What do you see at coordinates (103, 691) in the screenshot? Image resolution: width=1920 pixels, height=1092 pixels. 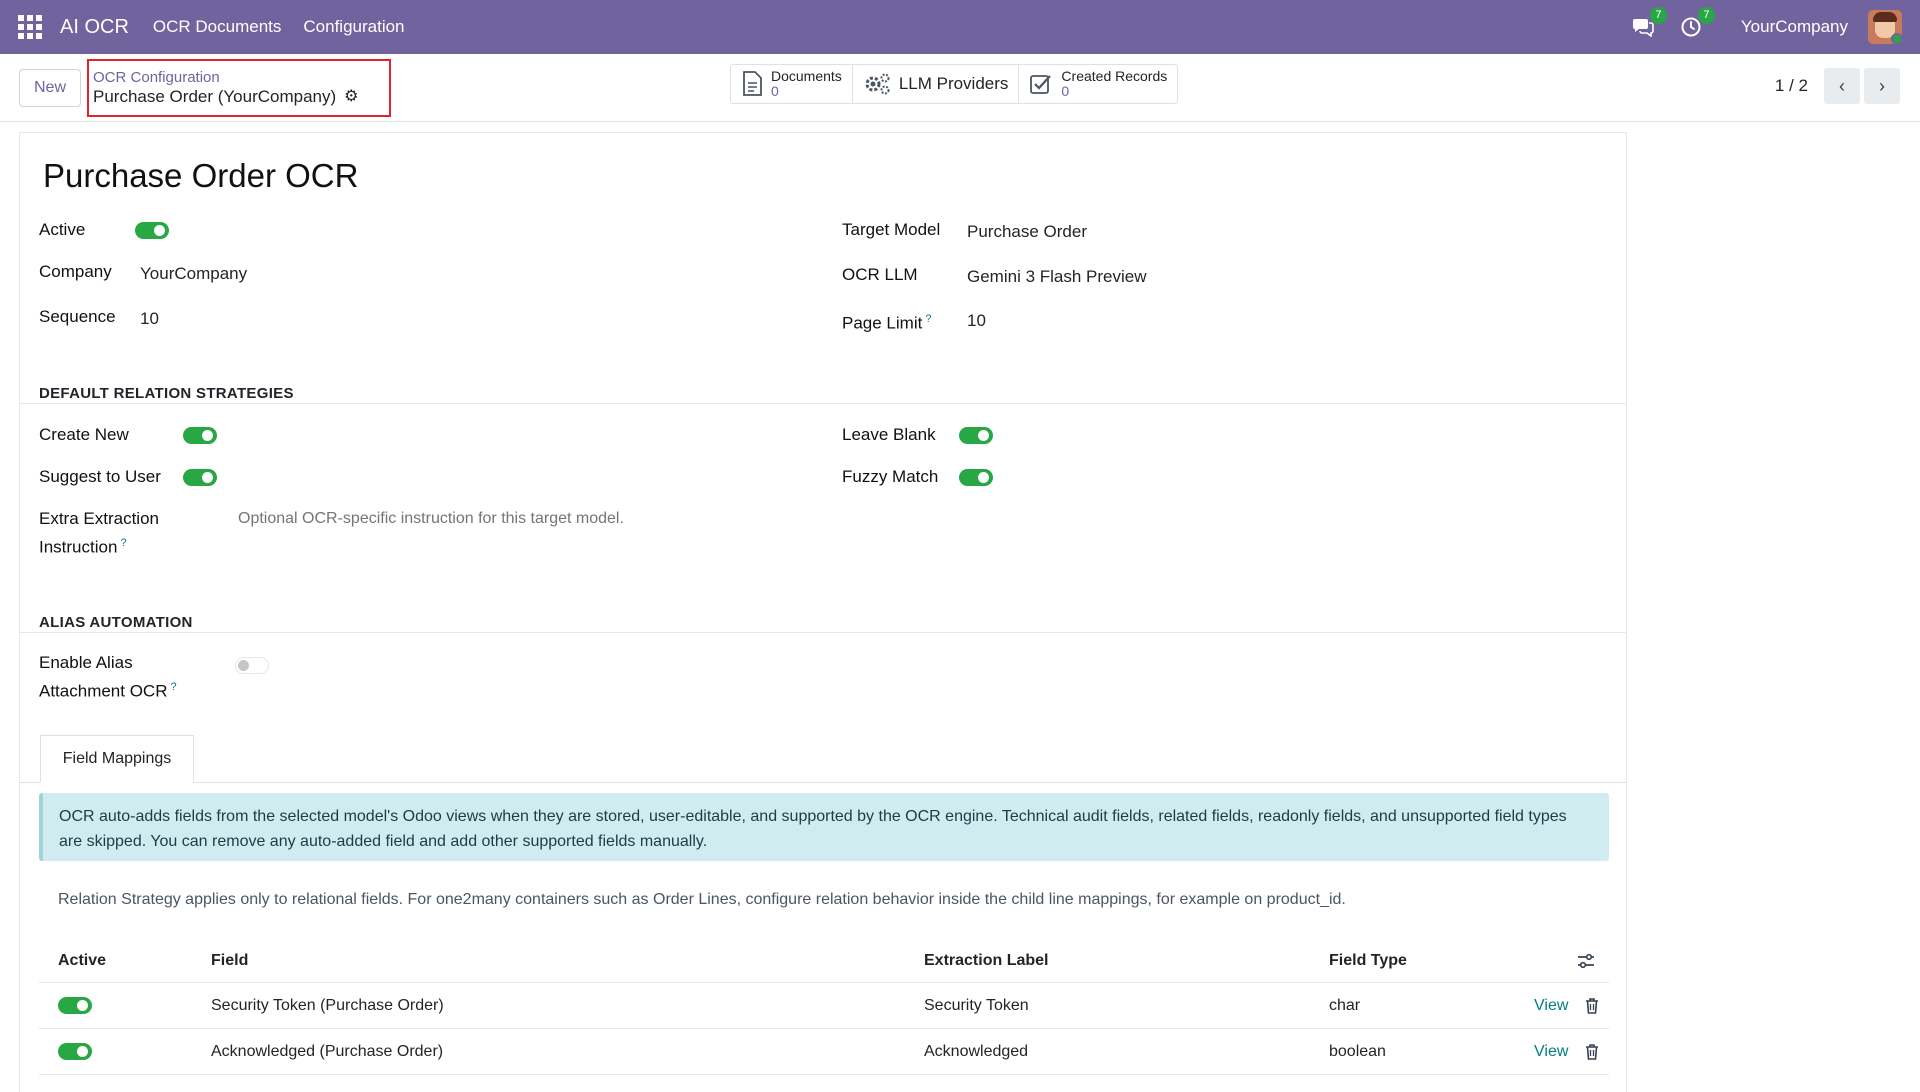 I see `enable-alias-label-line2: Attachment OCR` at bounding box center [103, 691].